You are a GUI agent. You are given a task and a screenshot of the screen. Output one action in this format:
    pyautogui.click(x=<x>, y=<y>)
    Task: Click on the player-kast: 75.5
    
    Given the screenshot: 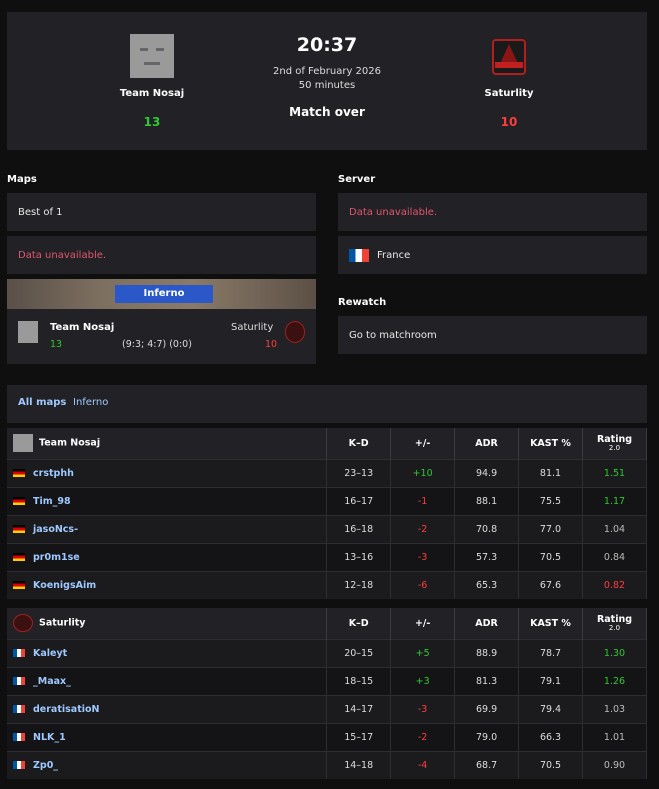 What is the action you would take?
    pyautogui.click(x=550, y=500)
    